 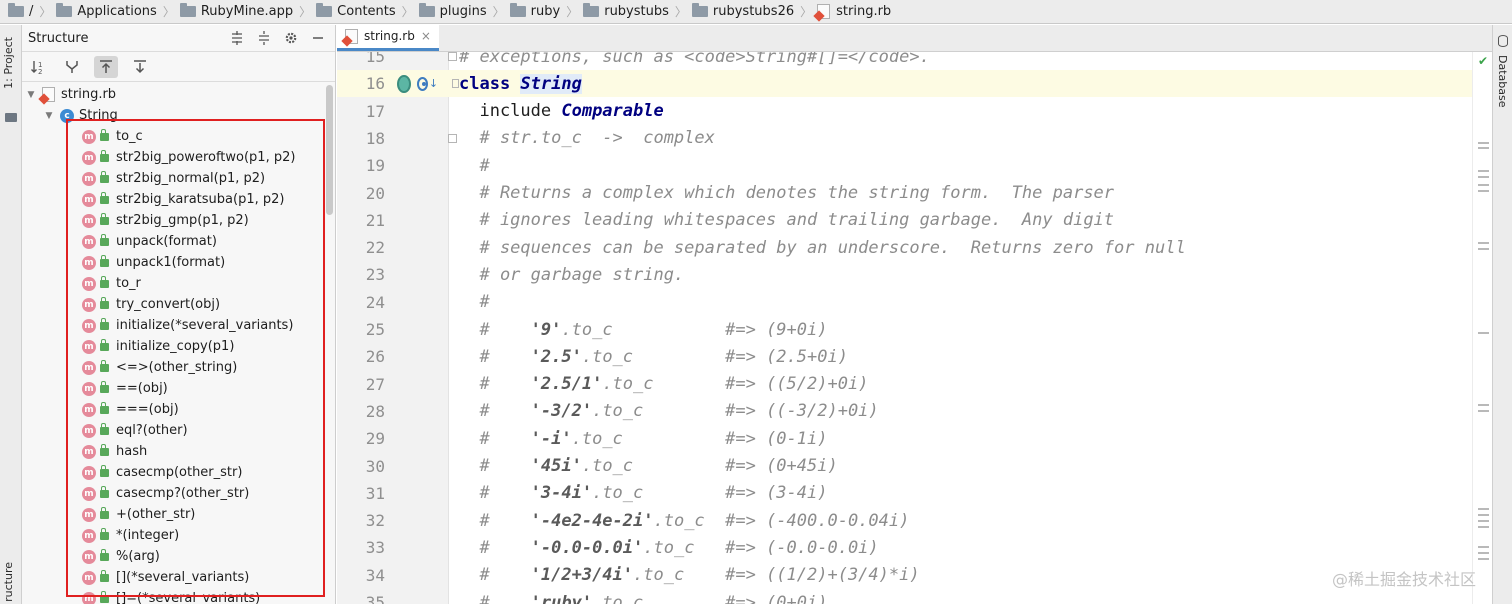 I want to click on method-item: m unpack(format), so click(x=174, y=241).